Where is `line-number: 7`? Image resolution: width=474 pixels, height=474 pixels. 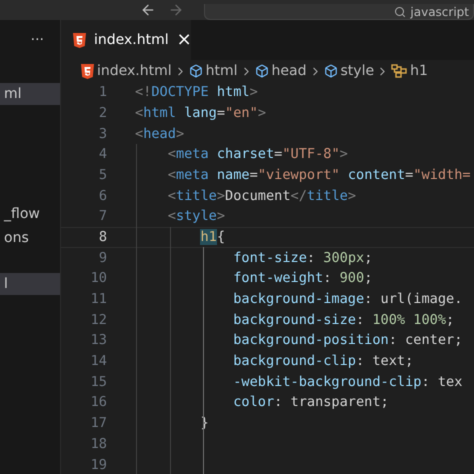 line-number: 7 is located at coordinates (102, 216).